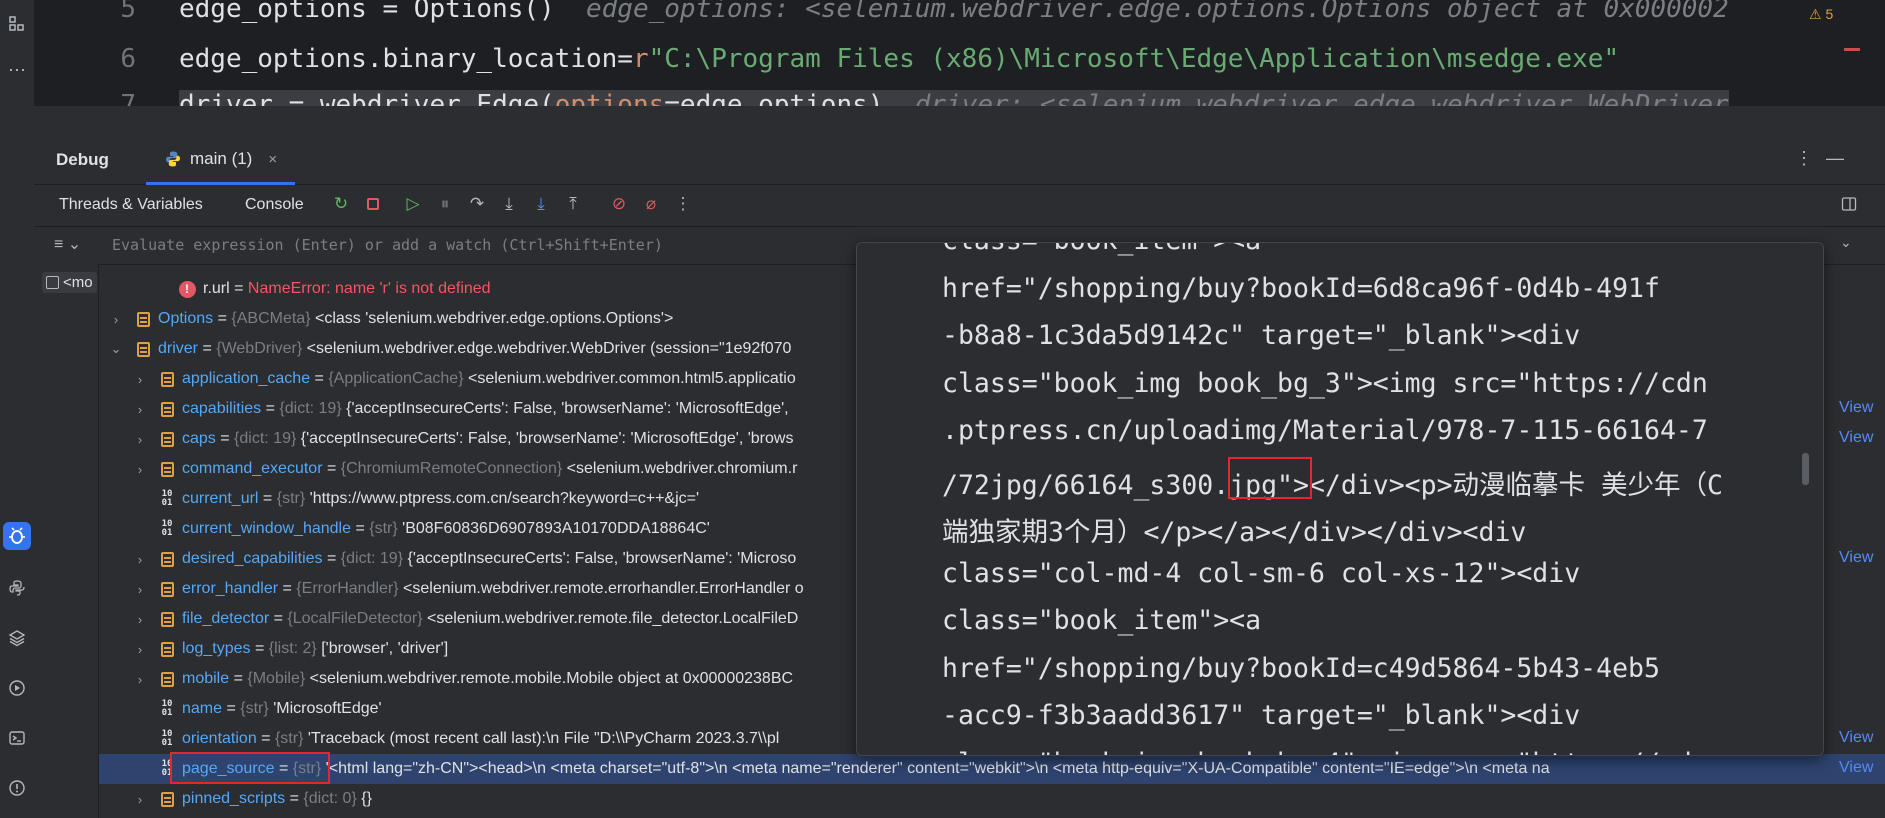  I want to click on step-into-my-code-icon: ⤓, so click(541, 204).